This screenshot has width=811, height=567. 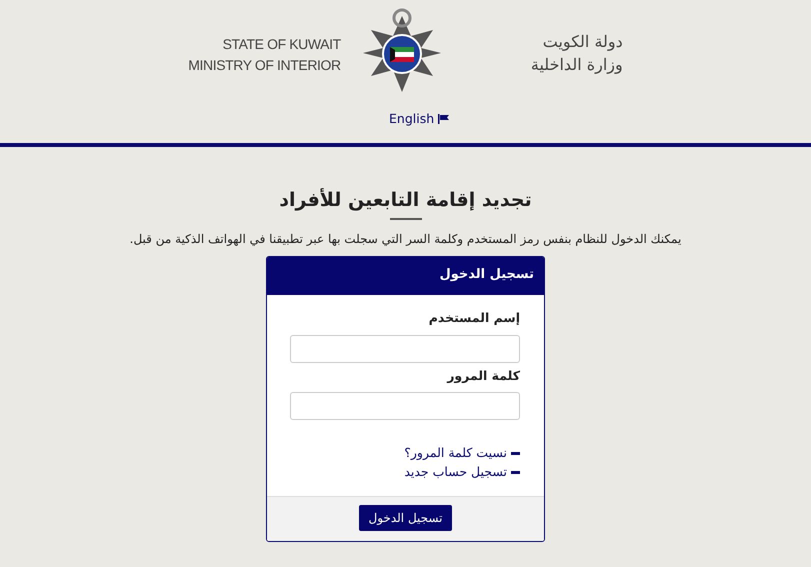 What do you see at coordinates (419, 119) in the screenshot?
I see `language-link: English` at bounding box center [419, 119].